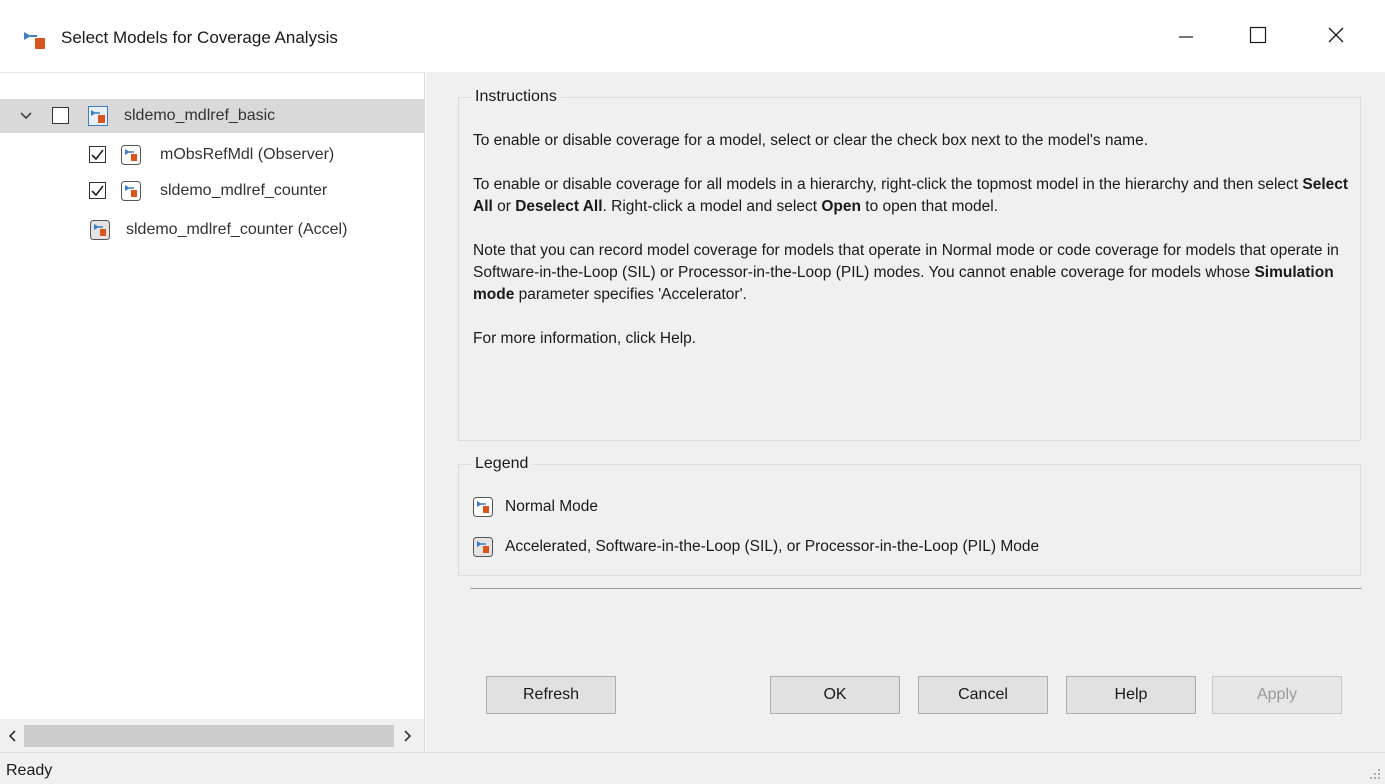 Image resolution: width=1385 pixels, height=784 pixels. What do you see at coordinates (244, 190) in the screenshot?
I see `tree-item-label: sldemo_mdlref_counter` at bounding box center [244, 190].